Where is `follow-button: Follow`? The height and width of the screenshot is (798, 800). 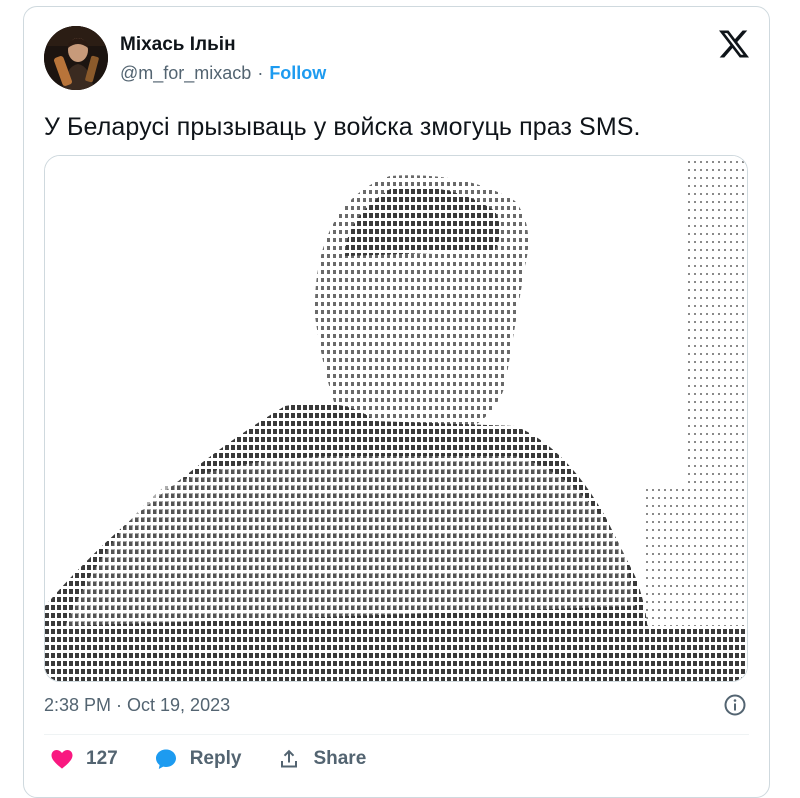
follow-button: Follow is located at coordinates (297, 73).